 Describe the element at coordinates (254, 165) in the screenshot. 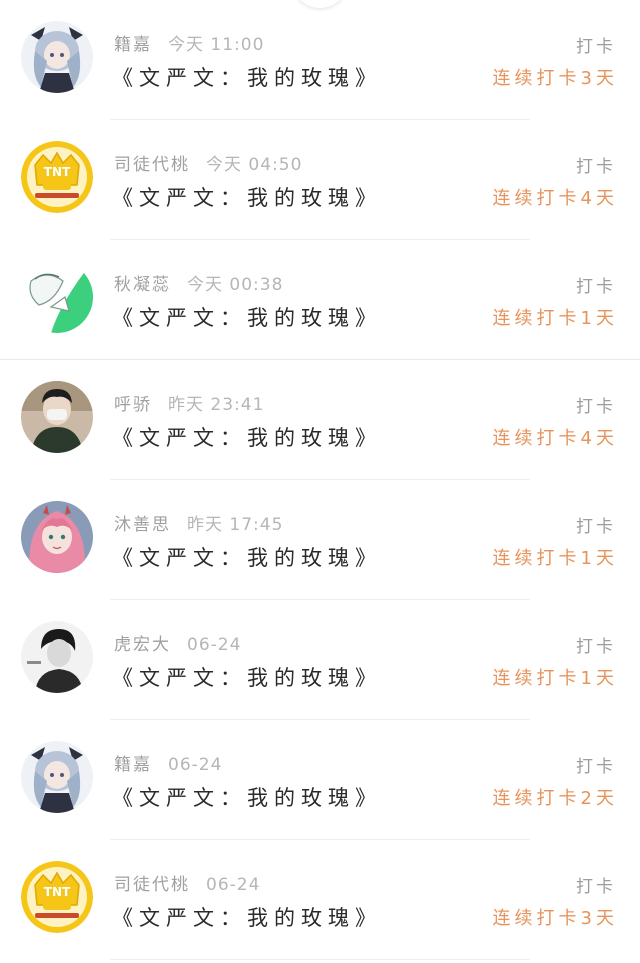

I see `timestamp: 今天 04:50` at that location.